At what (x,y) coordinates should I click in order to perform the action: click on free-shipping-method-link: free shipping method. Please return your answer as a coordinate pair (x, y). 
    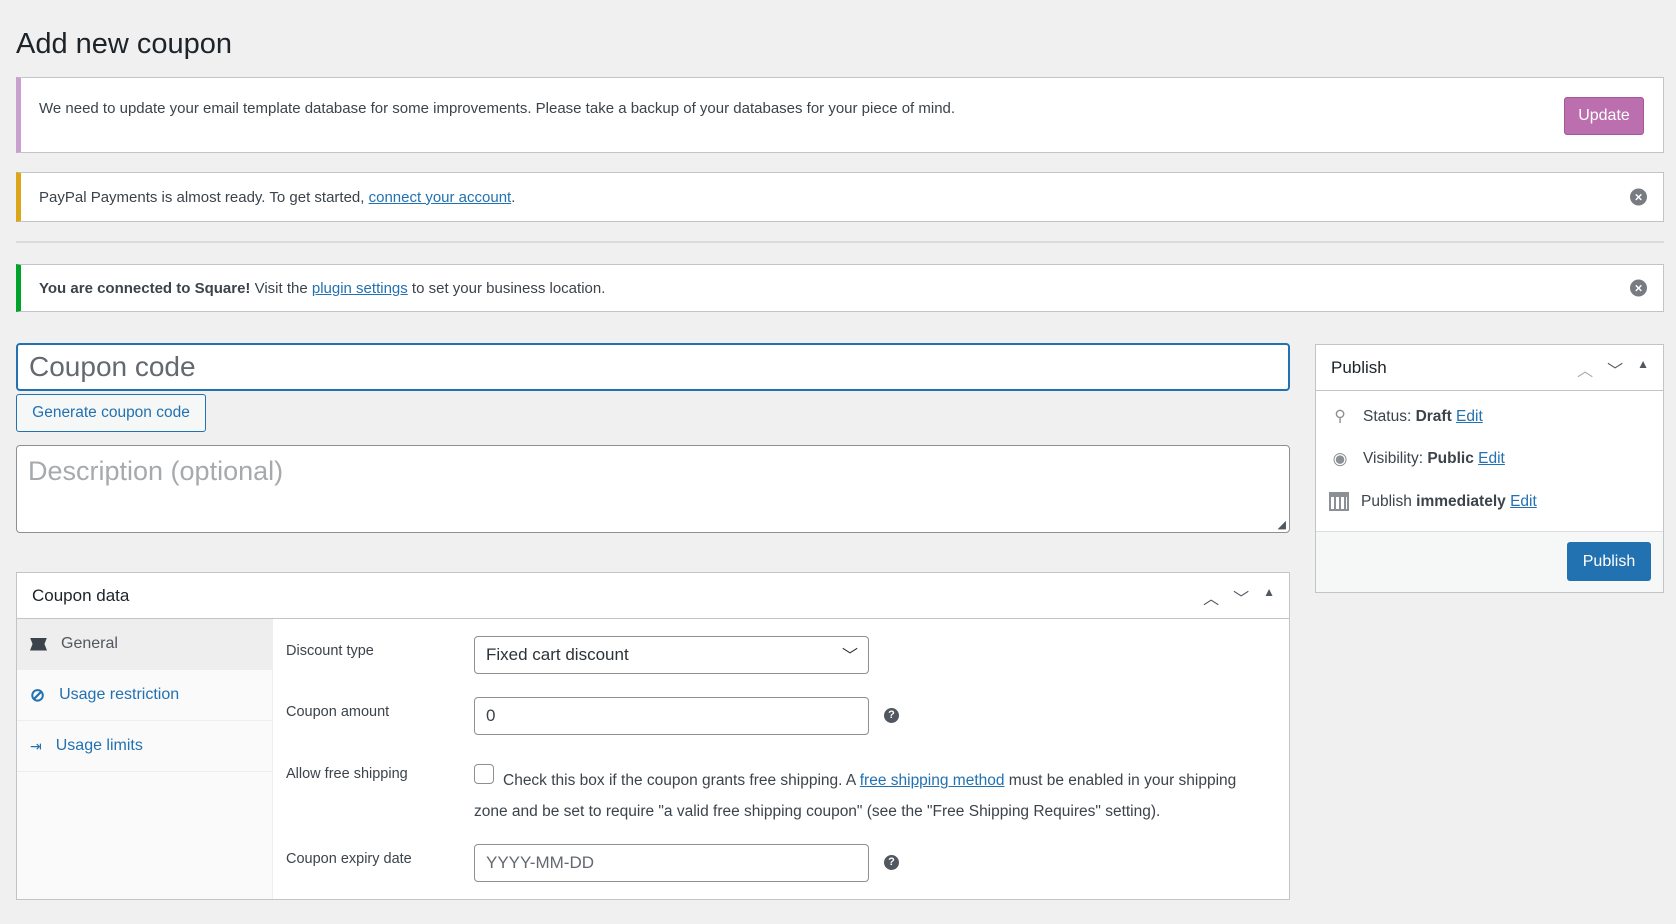
    Looking at the image, I should click on (932, 780).